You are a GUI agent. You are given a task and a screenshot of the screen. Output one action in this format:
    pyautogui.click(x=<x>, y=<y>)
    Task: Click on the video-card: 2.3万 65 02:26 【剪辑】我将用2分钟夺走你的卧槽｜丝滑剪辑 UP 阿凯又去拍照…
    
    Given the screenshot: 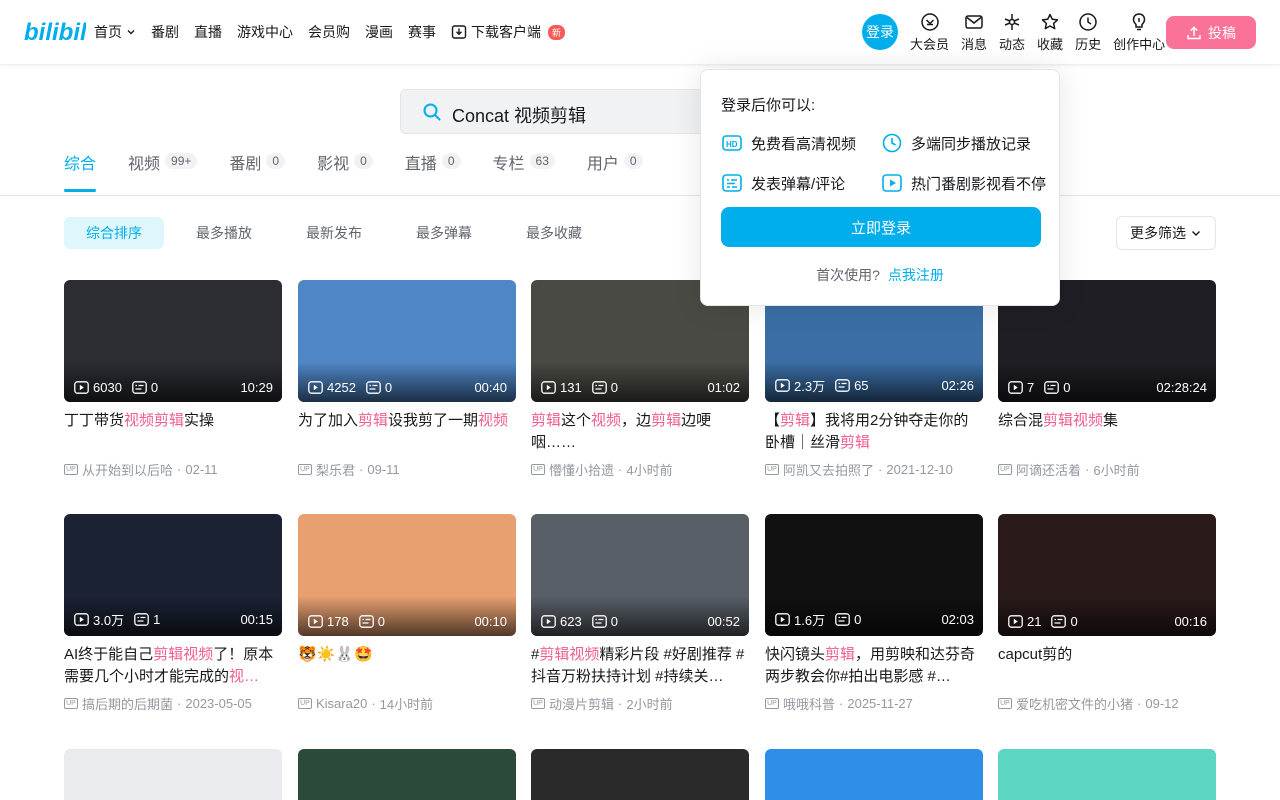 What is the action you would take?
    pyautogui.click(x=874, y=379)
    